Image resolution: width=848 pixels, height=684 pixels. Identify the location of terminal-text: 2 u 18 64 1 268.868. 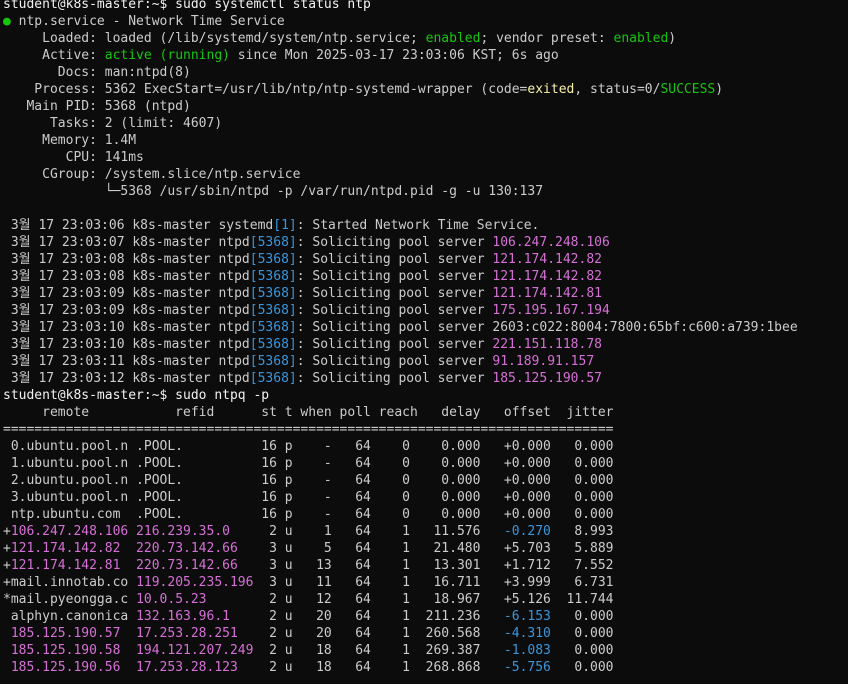
(370, 667).